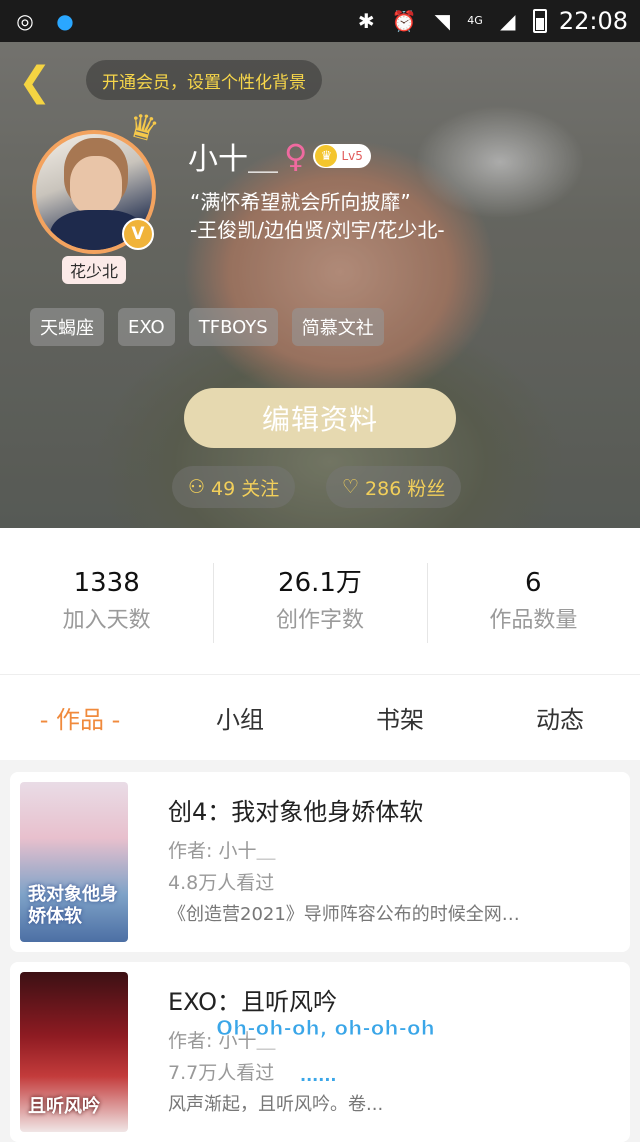  I want to click on tag-list: 天蝎座 EXO TFBOYS 简慕文社, so click(207, 327).